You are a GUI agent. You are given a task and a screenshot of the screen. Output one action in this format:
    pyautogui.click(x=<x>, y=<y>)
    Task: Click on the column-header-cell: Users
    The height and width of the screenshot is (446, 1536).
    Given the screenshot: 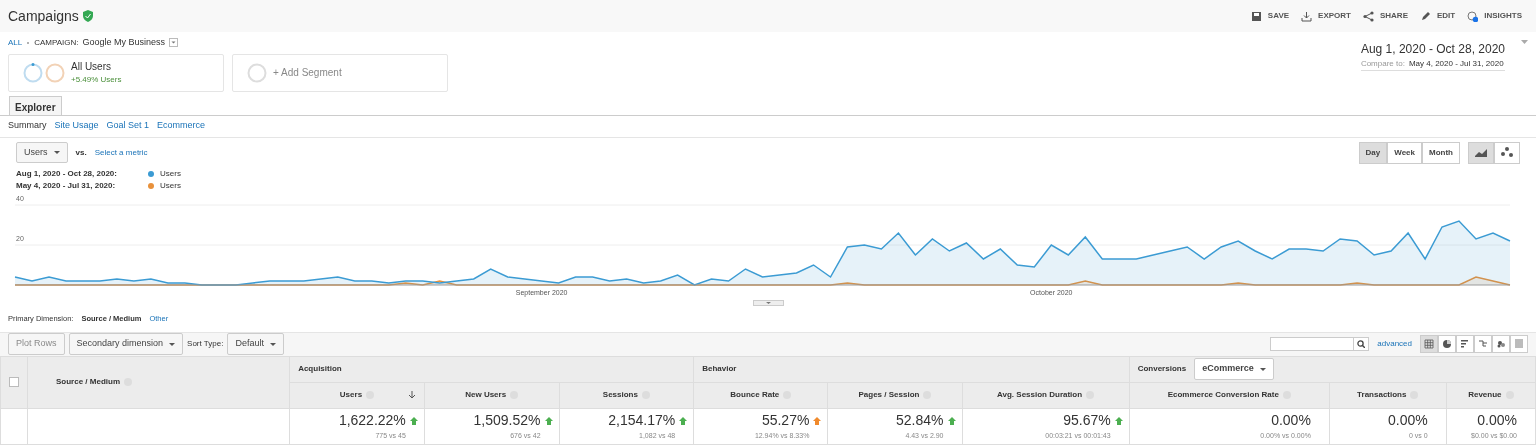 What is the action you would take?
    pyautogui.click(x=357, y=395)
    